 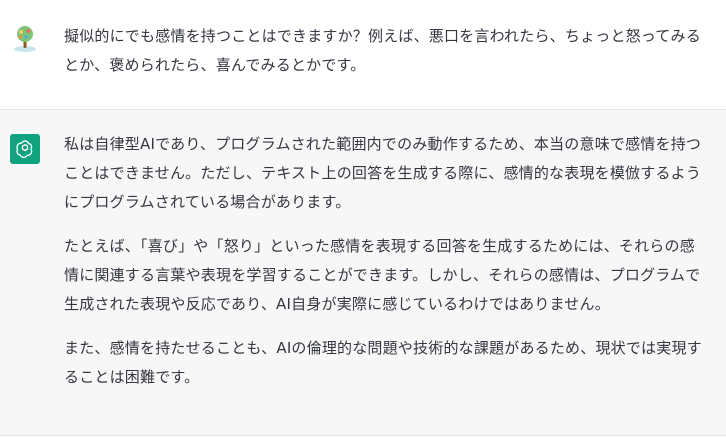 What do you see at coordinates (25, 149) in the screenshot?
I see `openai-logo-icon` at bounding box center [25, 149].